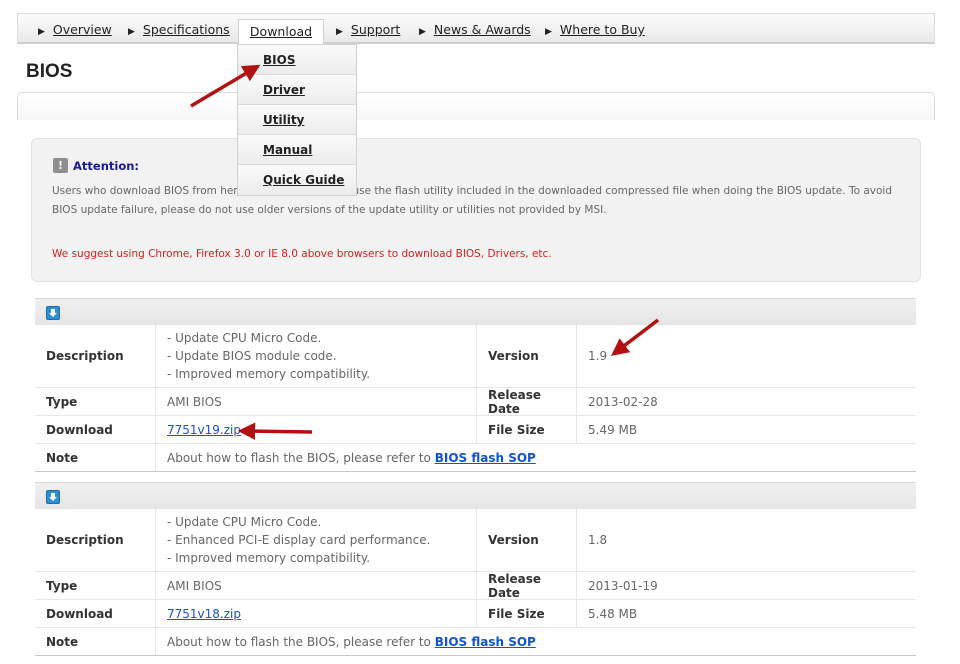 The width and height of the screenshot is (960, 664). Describe the element at coordinates (179, 29) in the screenshot. I see `nav-specifications: ▶ Specifications` at that location.